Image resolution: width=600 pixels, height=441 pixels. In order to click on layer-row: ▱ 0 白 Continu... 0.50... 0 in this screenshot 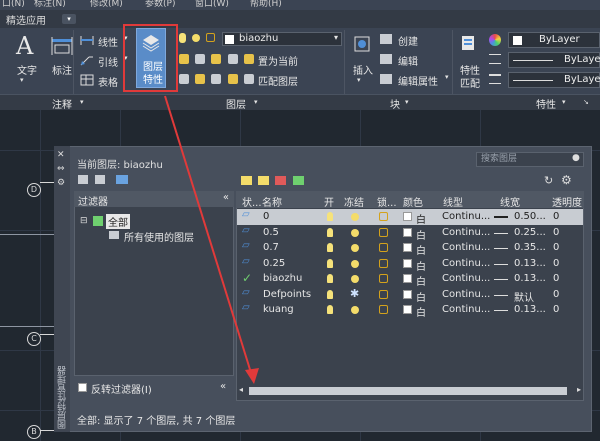, I will do `click(410, 217)`.